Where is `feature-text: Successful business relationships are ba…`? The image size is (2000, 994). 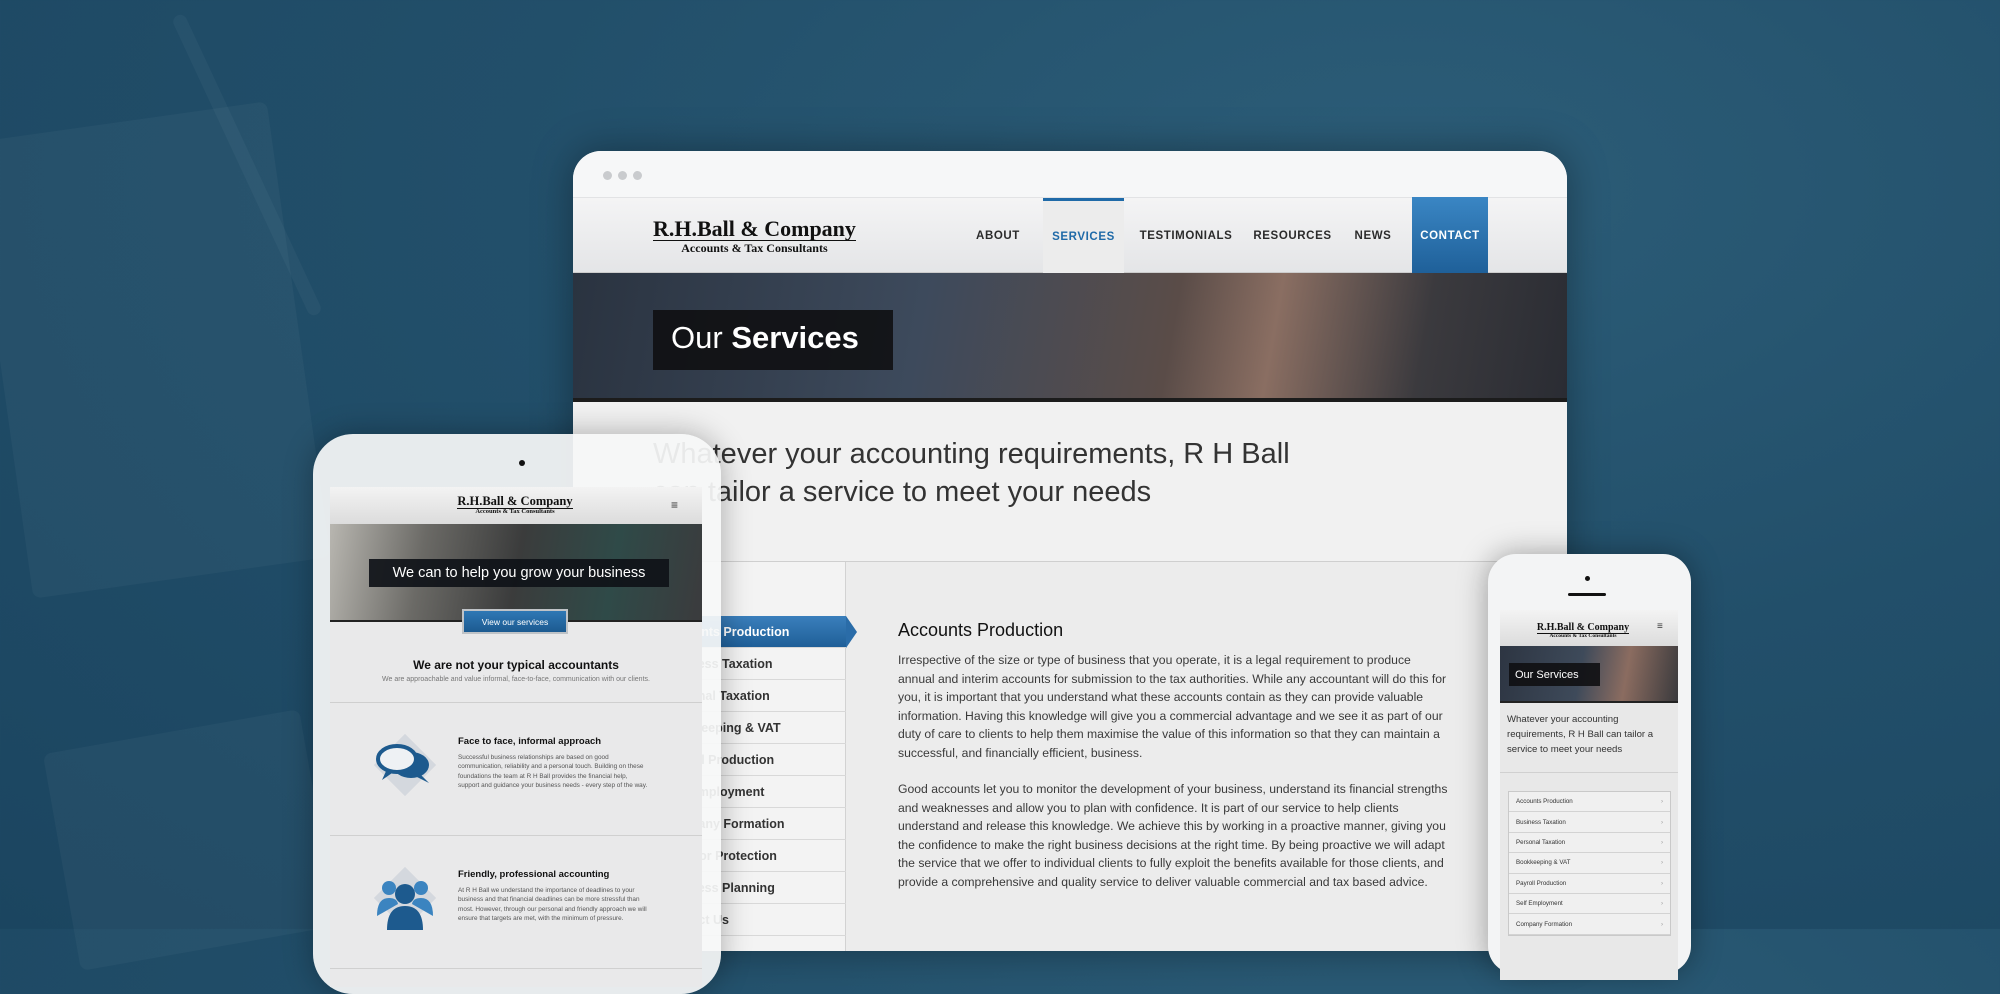 feature-text: Successful business relationships are ba… is located at coordinates (553, 771).